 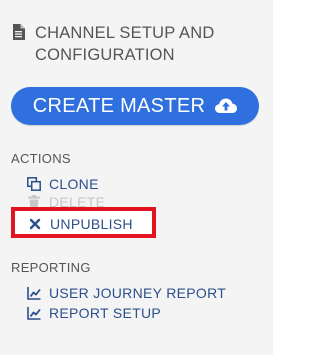 What do you see at coordinates (119, 105) in the screenshot?
I see `create-master-label: CREATE MASTER` at bounding box center [119, 105].